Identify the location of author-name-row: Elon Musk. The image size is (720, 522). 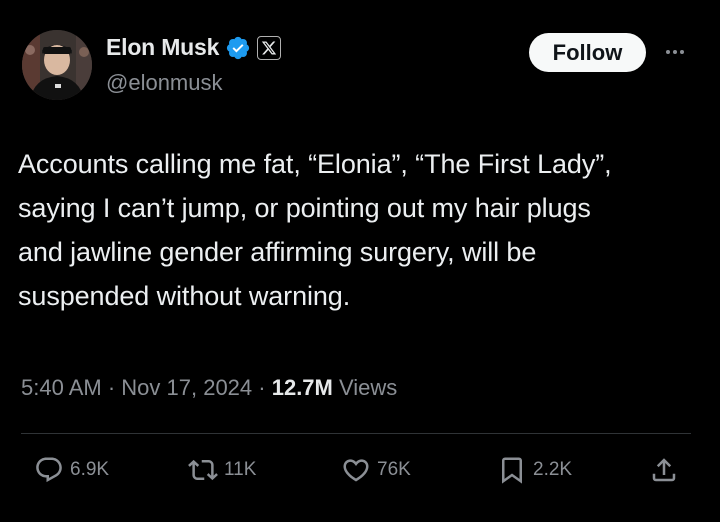
(194, 47).